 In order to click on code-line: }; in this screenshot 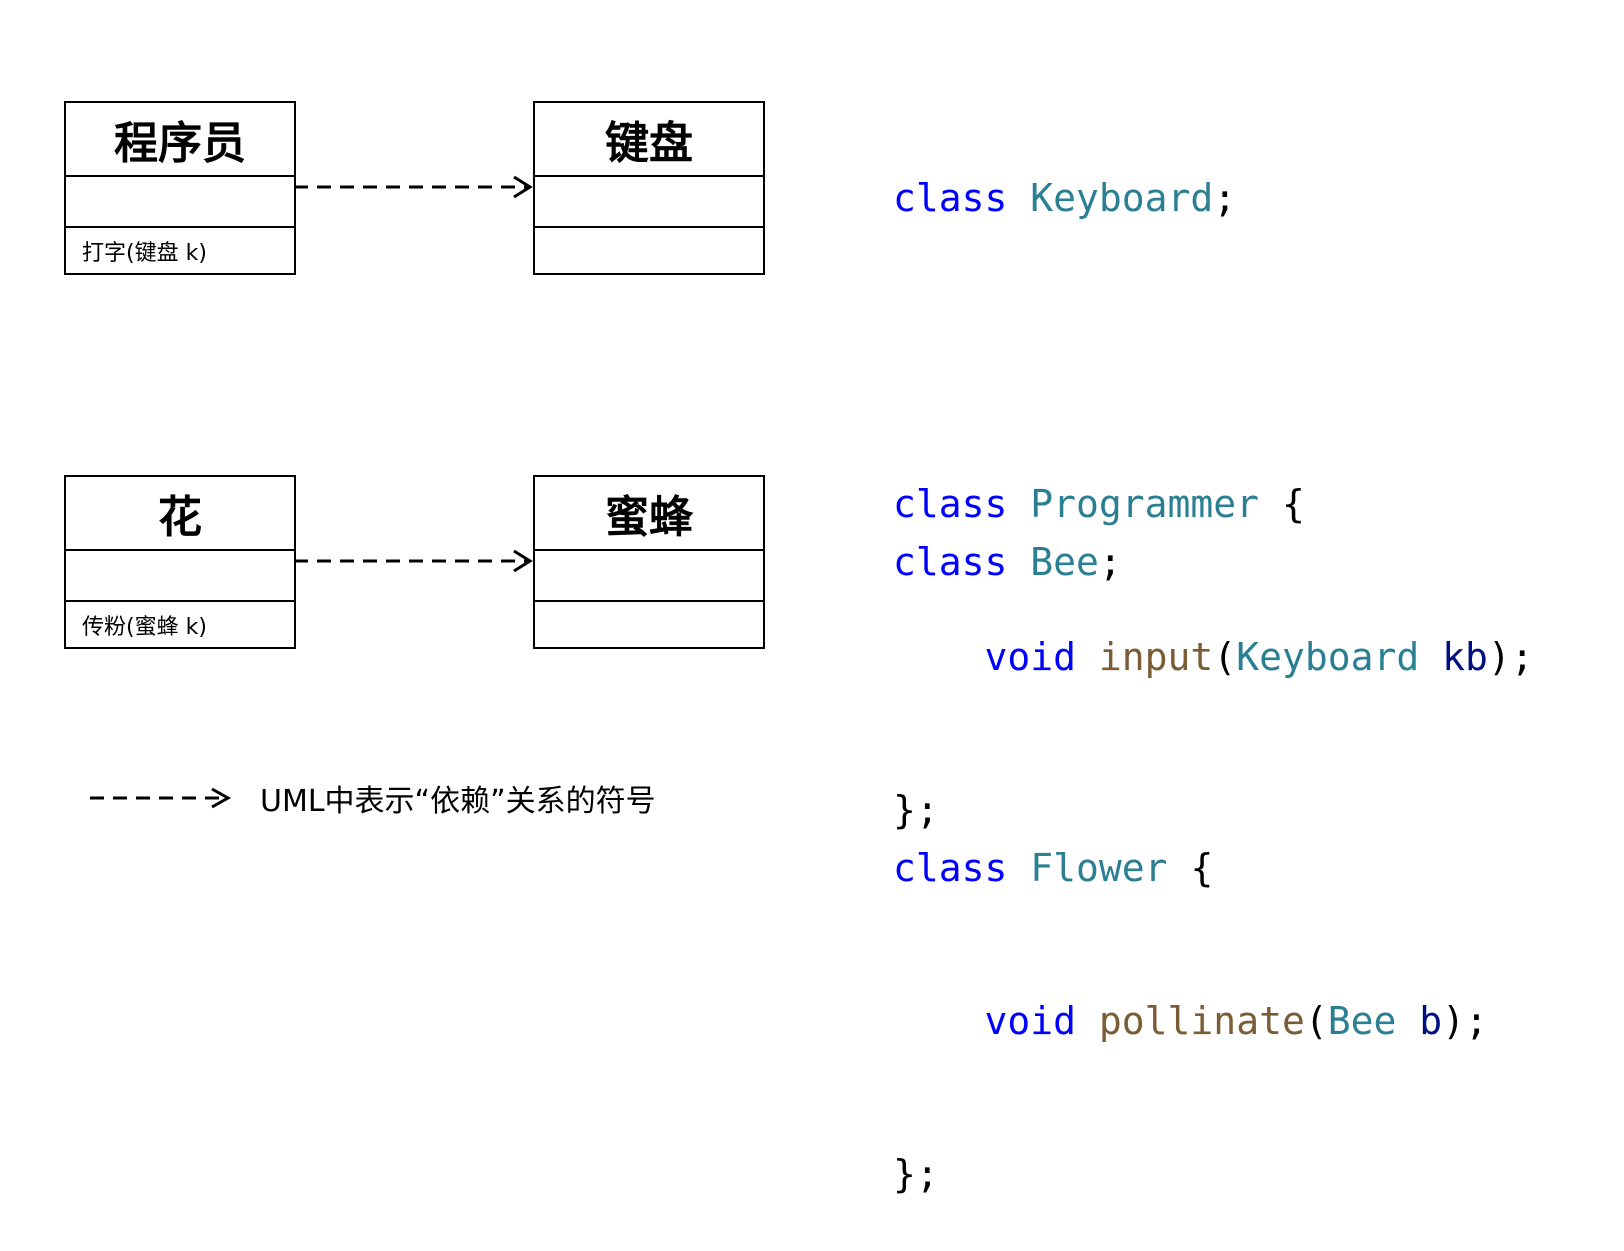, I will do `click(916, 1174)`.